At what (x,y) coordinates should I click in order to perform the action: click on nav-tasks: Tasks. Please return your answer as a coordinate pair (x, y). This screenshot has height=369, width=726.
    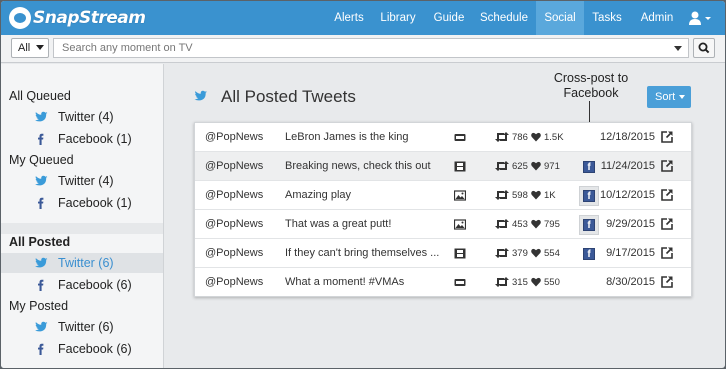
    Looking at the image, I should click on (607, 18).